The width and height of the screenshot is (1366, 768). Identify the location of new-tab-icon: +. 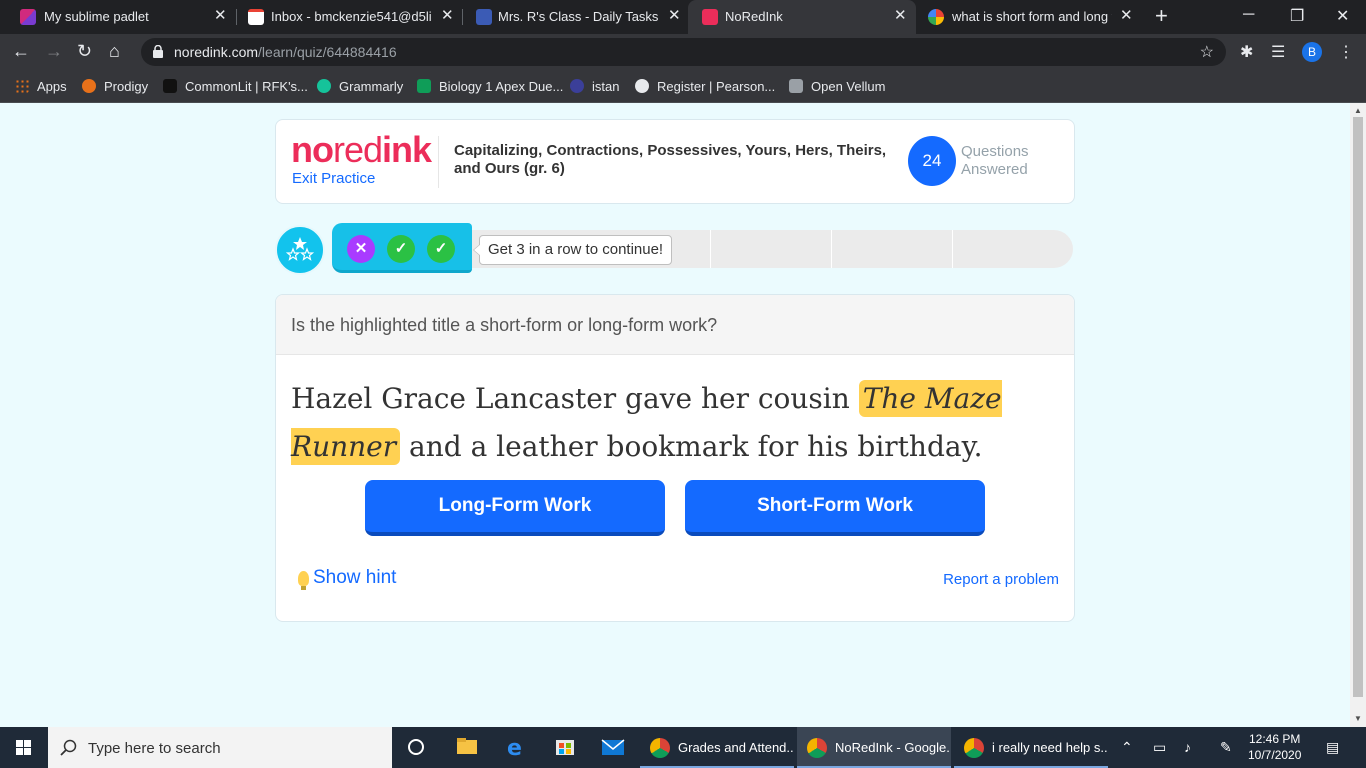
(1161, 16).